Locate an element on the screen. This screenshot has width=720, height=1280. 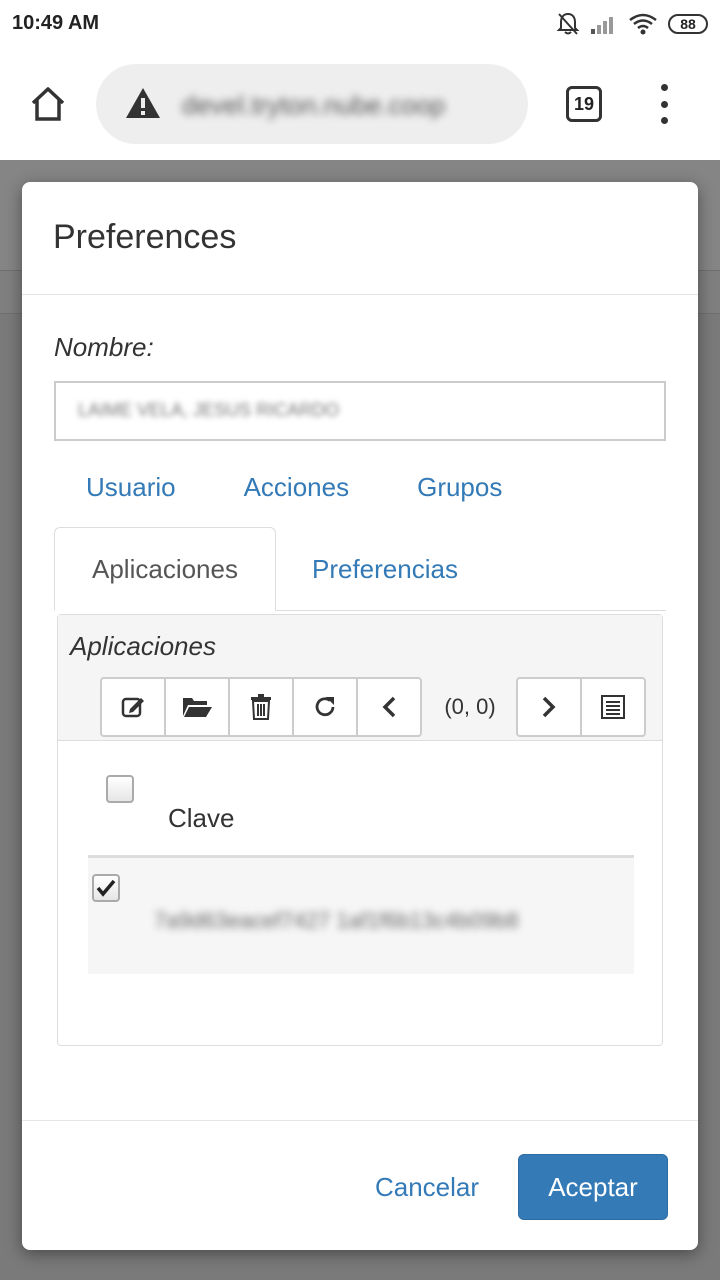
dialog-title: Preferences is located at coordinates (145, 237).